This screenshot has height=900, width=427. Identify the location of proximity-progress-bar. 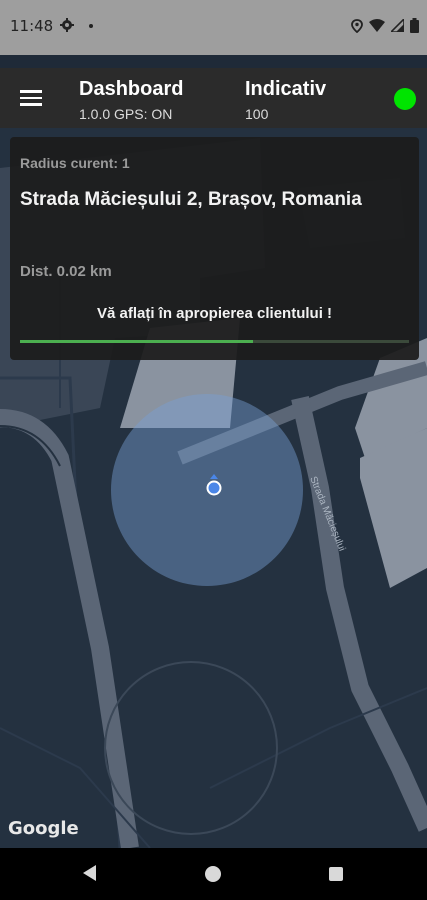
(214, 341).